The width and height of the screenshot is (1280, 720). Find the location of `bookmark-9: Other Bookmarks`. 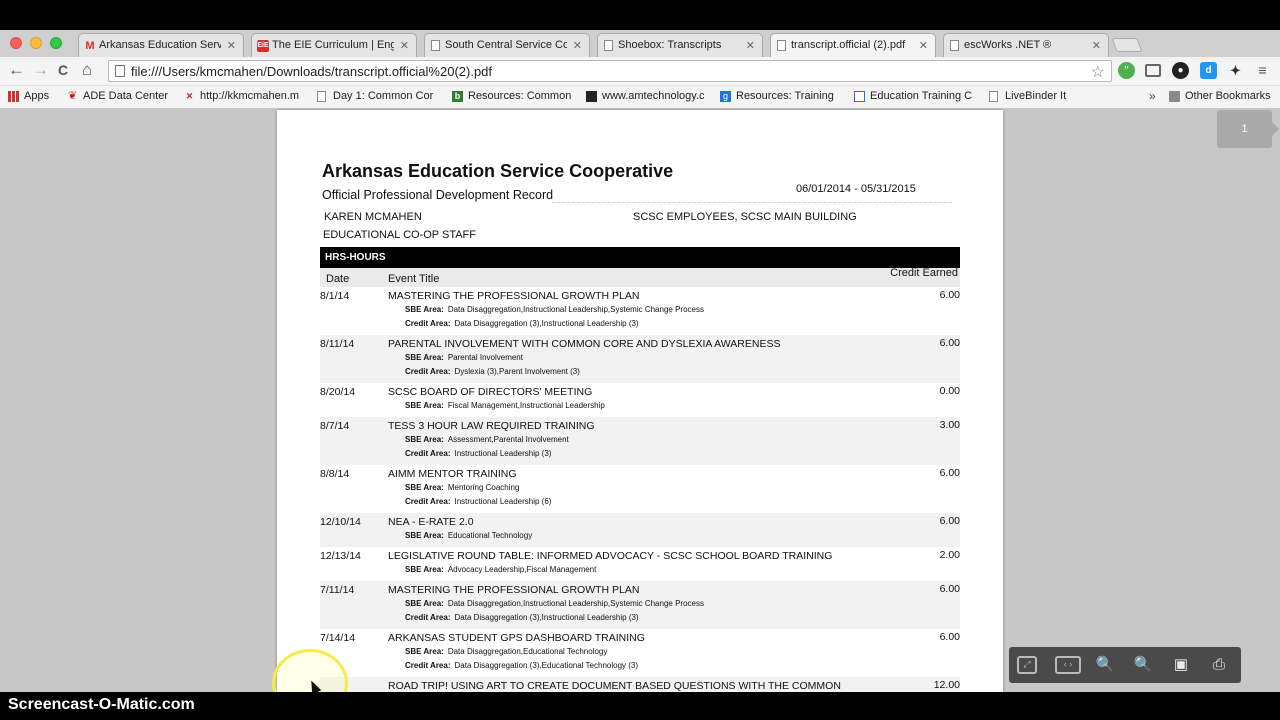

bookmark-9: Other Bookmarks is located at coordinates (1224, 96).